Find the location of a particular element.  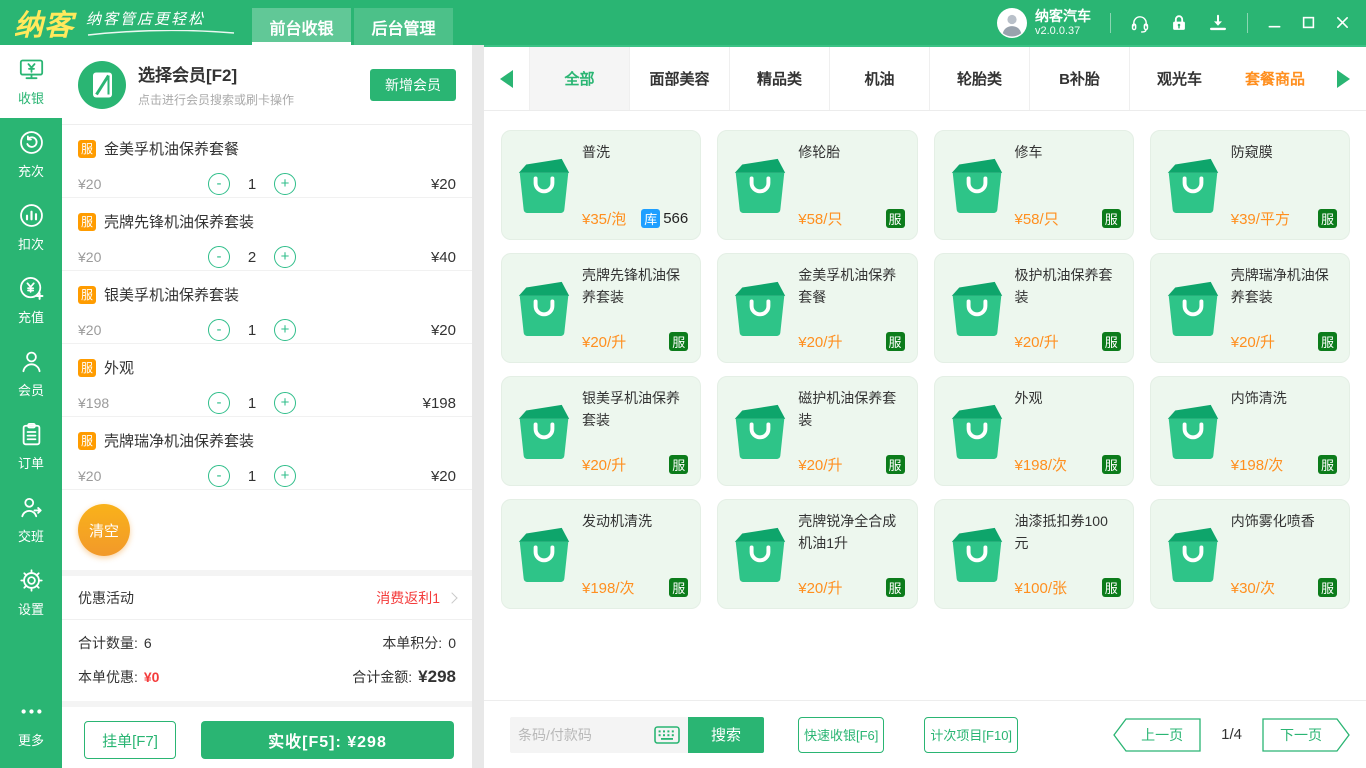

tab-front-cashier: 前台收银 is located at coordinates (302, 26).